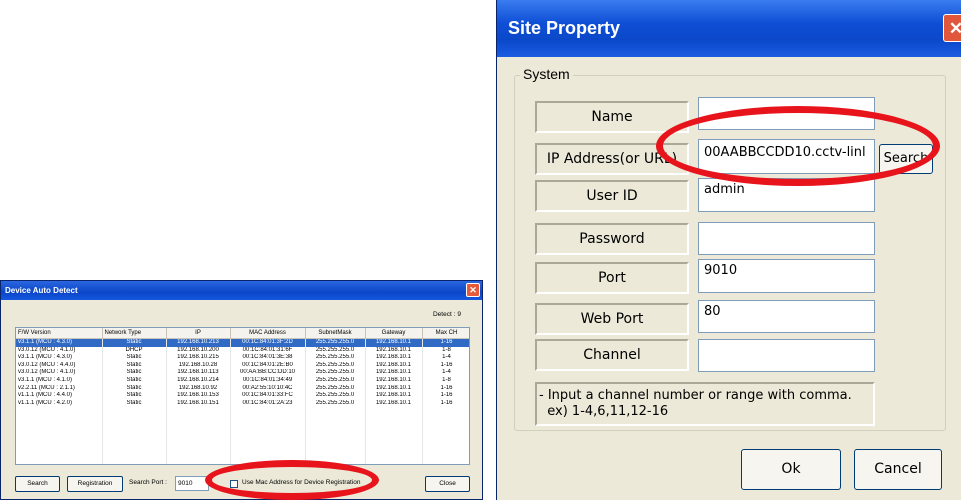 This screenshot has height=500, width=961. What do you see at coordinates (198, 342) in the screenshot?
I see `table-cell: 192.168.10.213` at bounding box center [198, 342].